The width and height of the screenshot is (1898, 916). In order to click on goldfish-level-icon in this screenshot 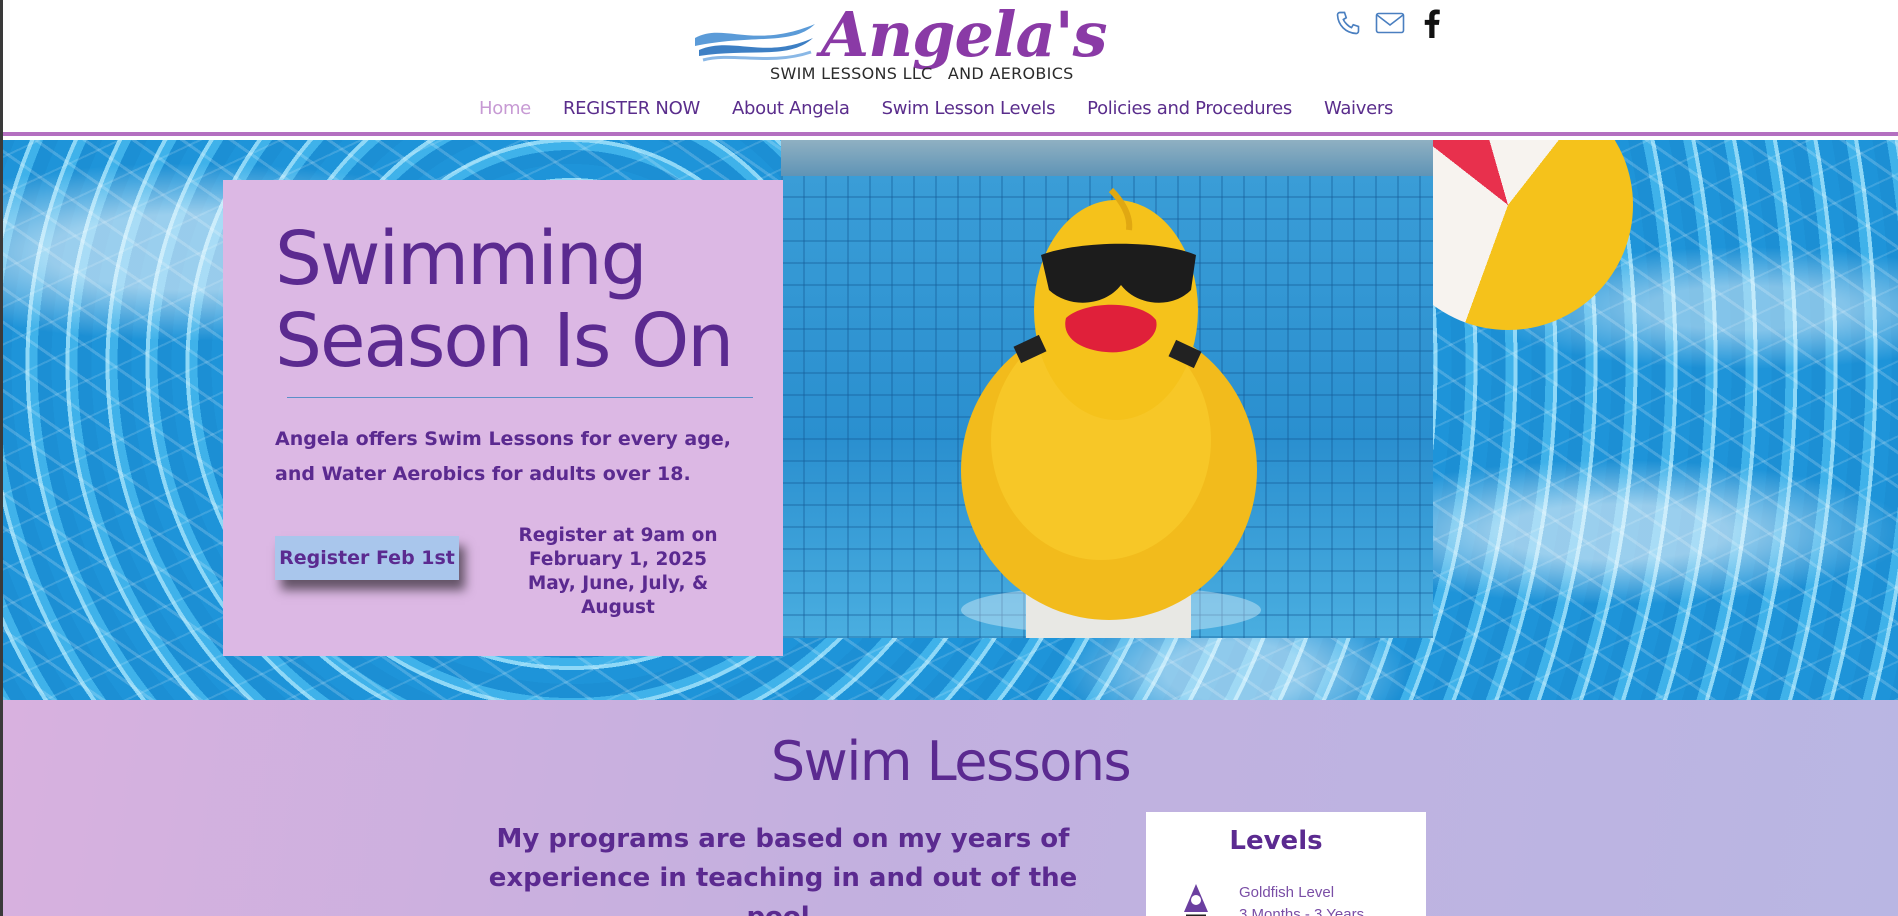, I will do `click(1196, 899)`.